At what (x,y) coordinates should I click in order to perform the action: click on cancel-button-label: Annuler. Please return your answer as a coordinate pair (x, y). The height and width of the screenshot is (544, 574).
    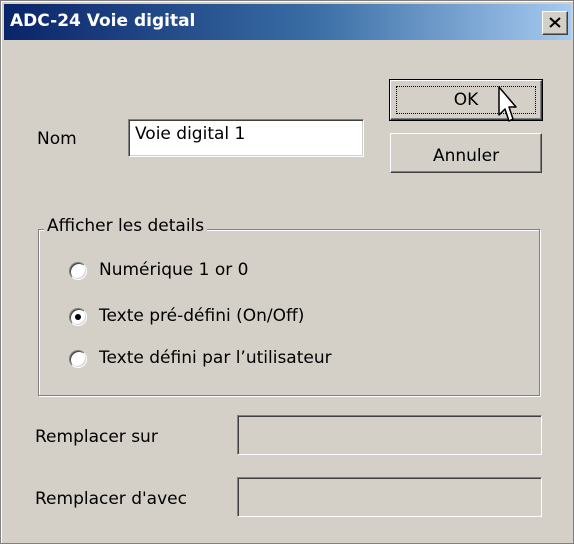
    Looking at the image, I should click on (466, 156).